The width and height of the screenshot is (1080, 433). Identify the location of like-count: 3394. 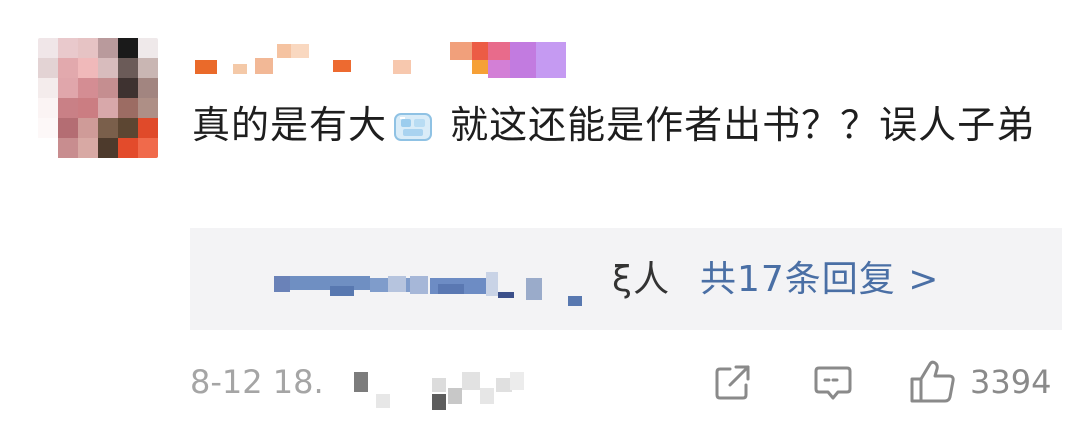
(1011, 382).